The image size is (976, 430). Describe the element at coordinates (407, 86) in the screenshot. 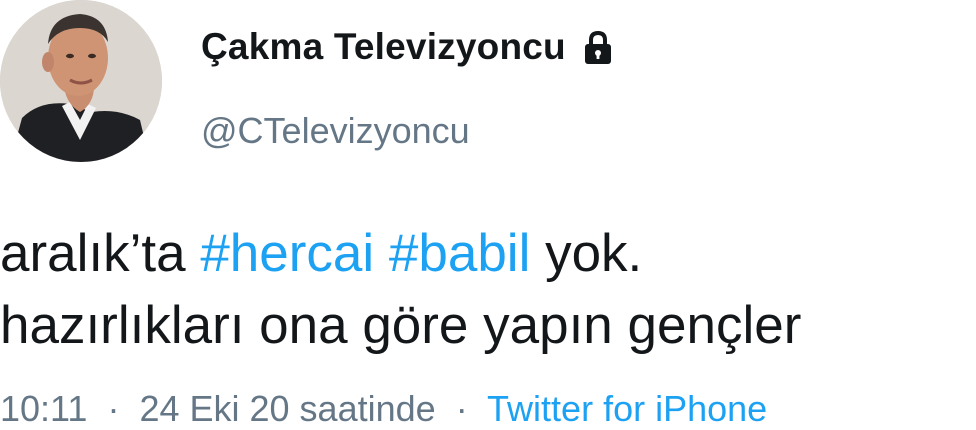

I see `user-block: Çakma Televizyoncu @CTelevizyoncu` at that location.